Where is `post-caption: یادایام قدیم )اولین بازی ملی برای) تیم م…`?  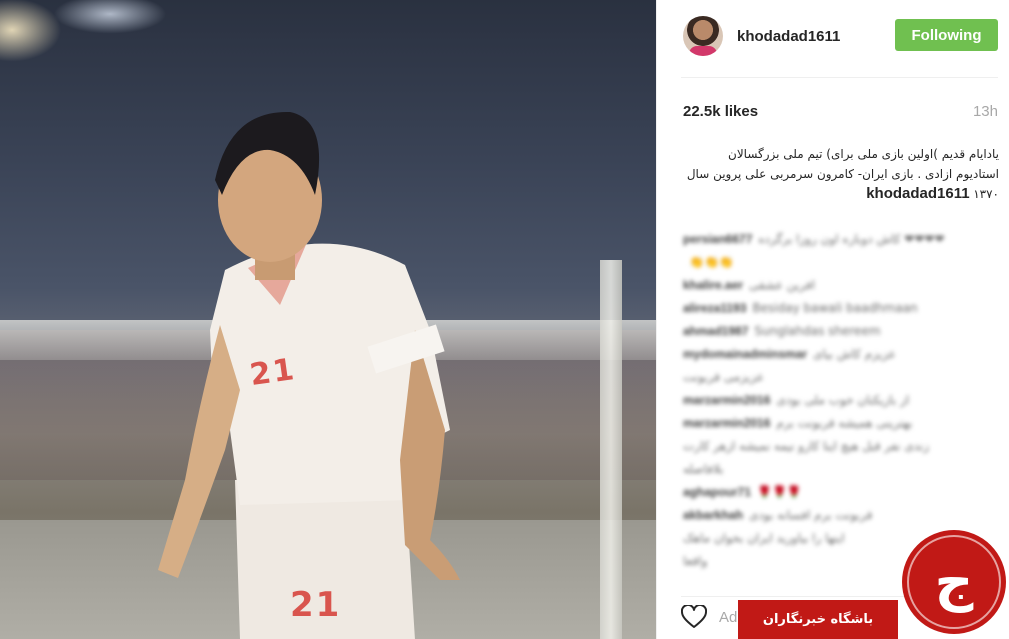
post-caption: یادایام قدیم )اولین بازی ملی برای) تیم م… is located at coordinates (841, 174).